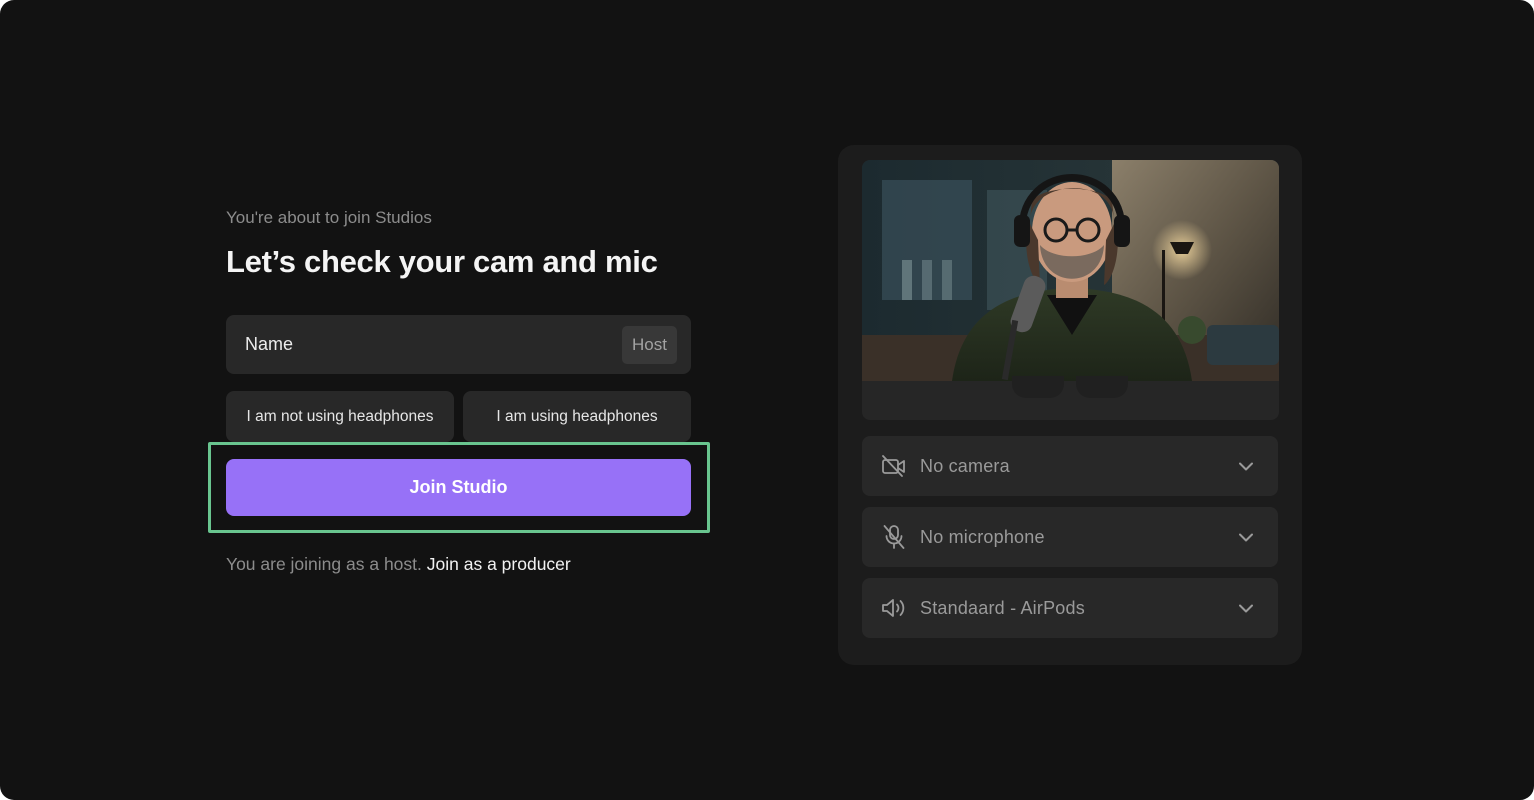 This screenshot has height=800, width=1534. I want to click on camera-preview, so click(1070, 290).